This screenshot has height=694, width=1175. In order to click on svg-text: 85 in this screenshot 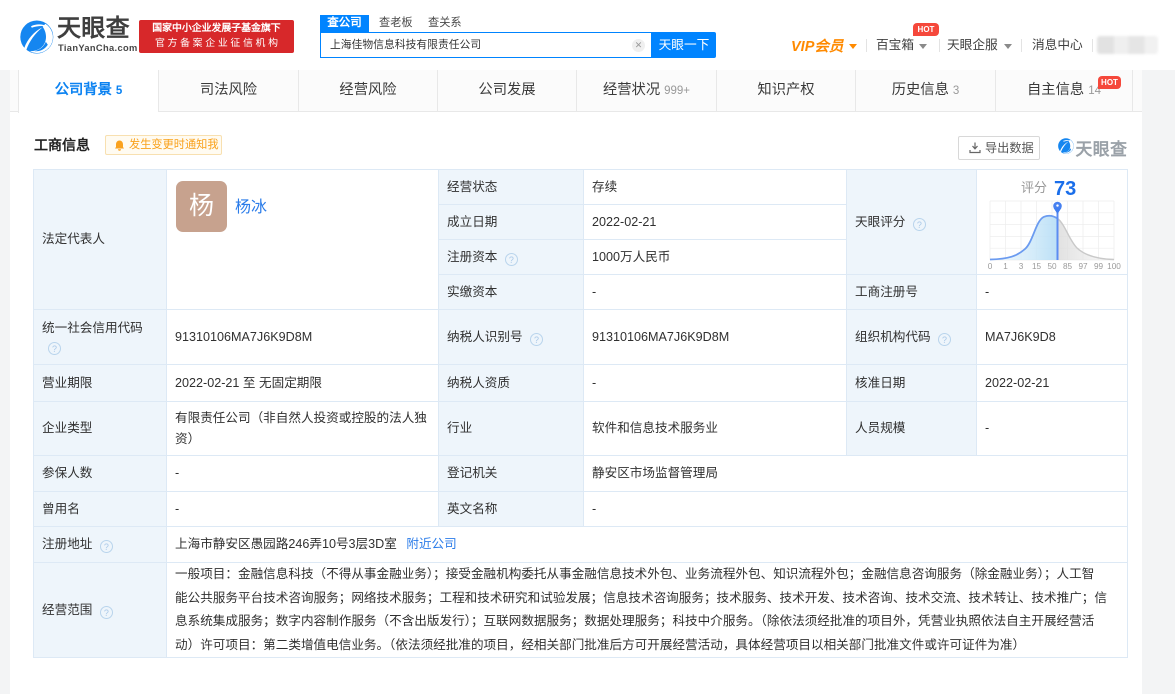, I will do `click(1068, 266)`.